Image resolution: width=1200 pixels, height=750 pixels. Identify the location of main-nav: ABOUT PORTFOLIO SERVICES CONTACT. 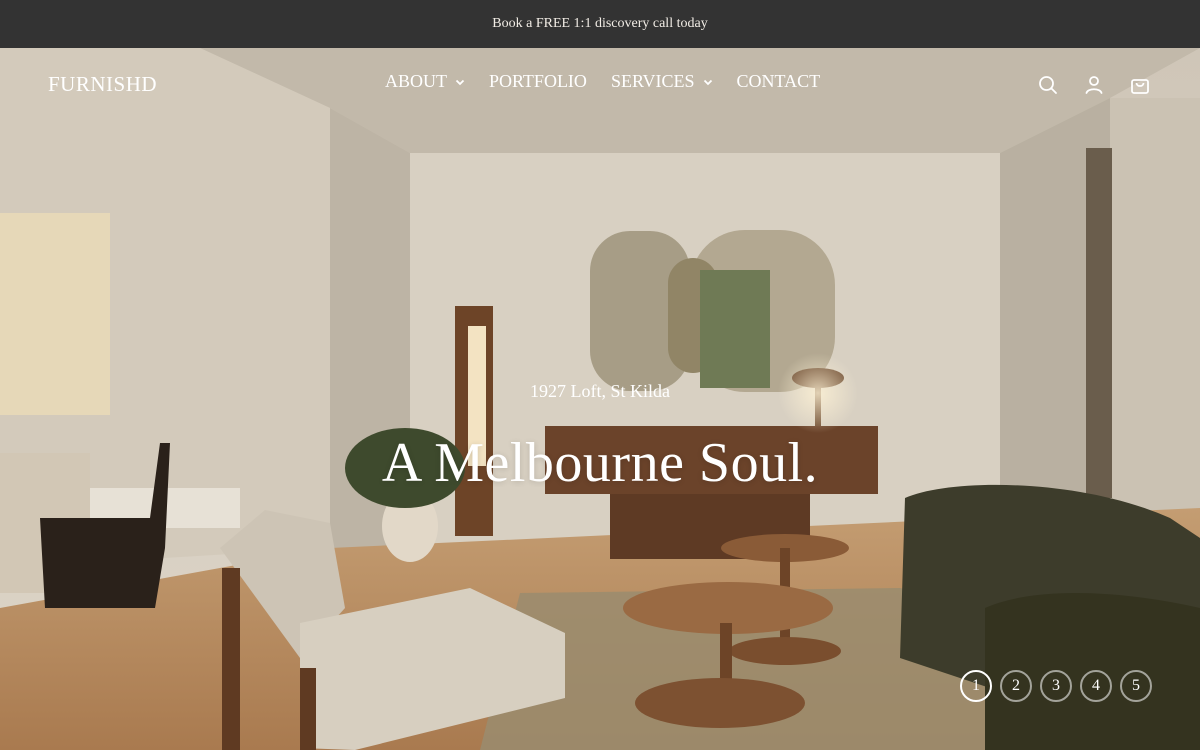
(602, 81).